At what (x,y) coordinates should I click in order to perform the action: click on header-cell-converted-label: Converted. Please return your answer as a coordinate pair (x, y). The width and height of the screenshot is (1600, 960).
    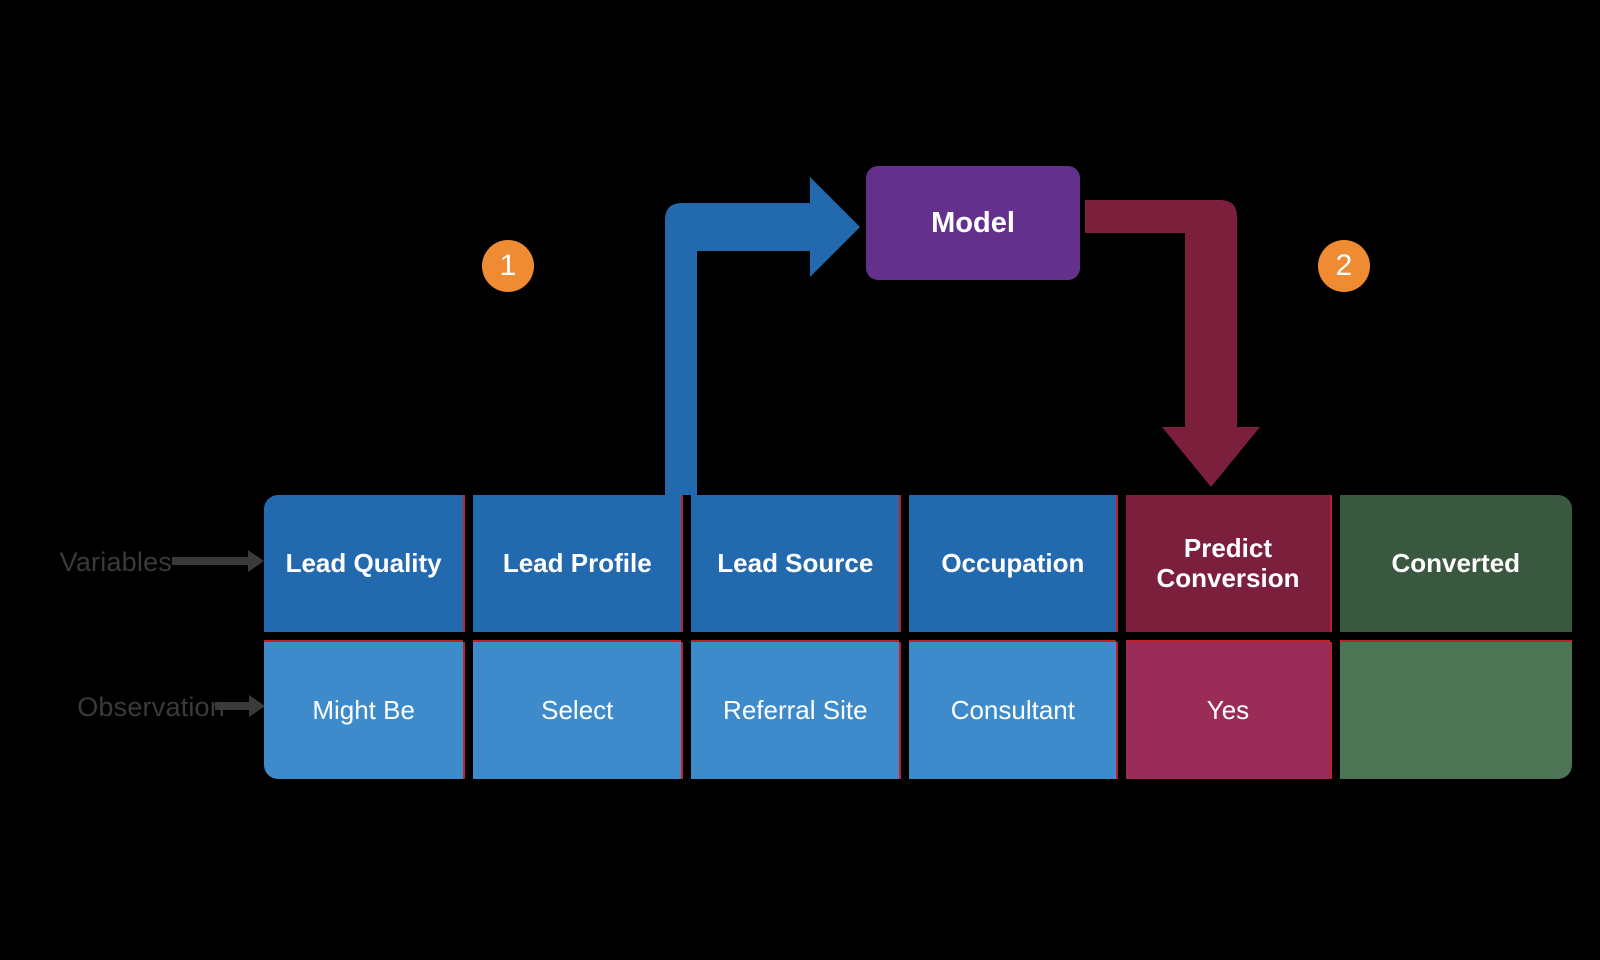
    Looking at the image, I should click on (1456, 562).